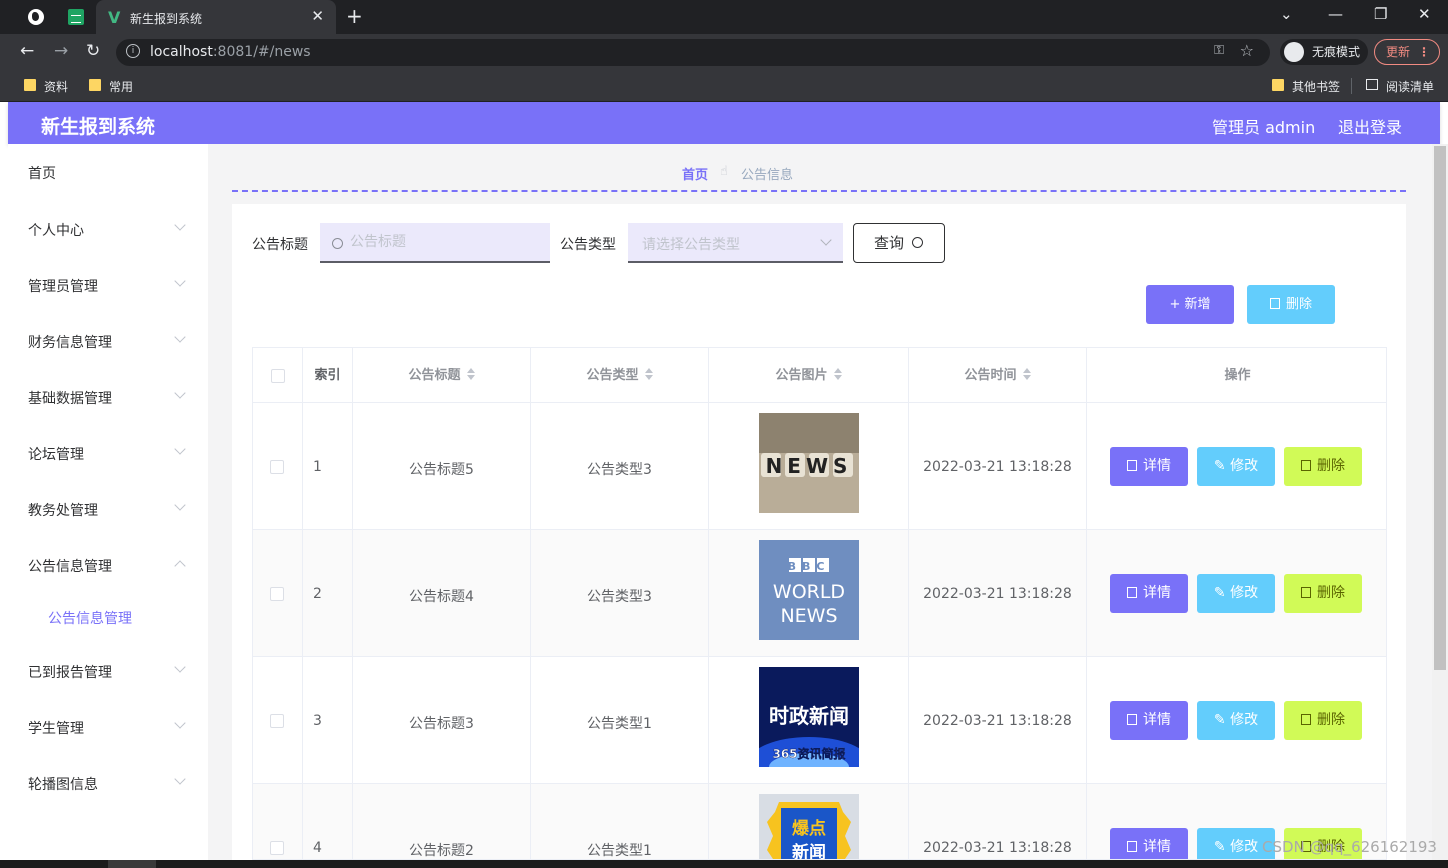 This screenshot has height=868, width=1448. What do you see at coordinates (442, 720) in the screenshot?
I see `title-cell: 公告标题3` at bounding box center [442, 720].